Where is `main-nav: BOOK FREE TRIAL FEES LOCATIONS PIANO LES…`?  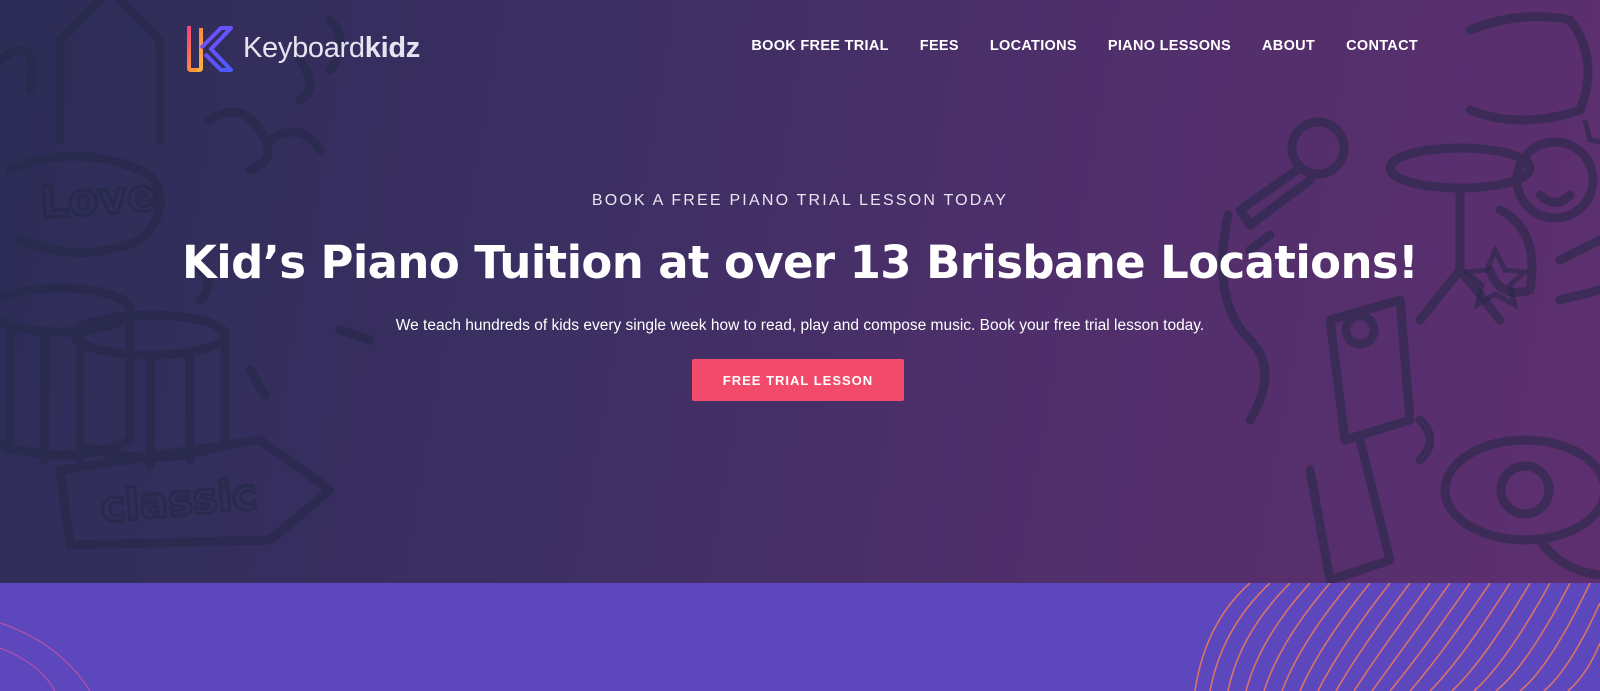 main-nav: BOOK FREE TRIAL FEES LOCATIONS PIANO LES… is located at coordinates (1084, 46).